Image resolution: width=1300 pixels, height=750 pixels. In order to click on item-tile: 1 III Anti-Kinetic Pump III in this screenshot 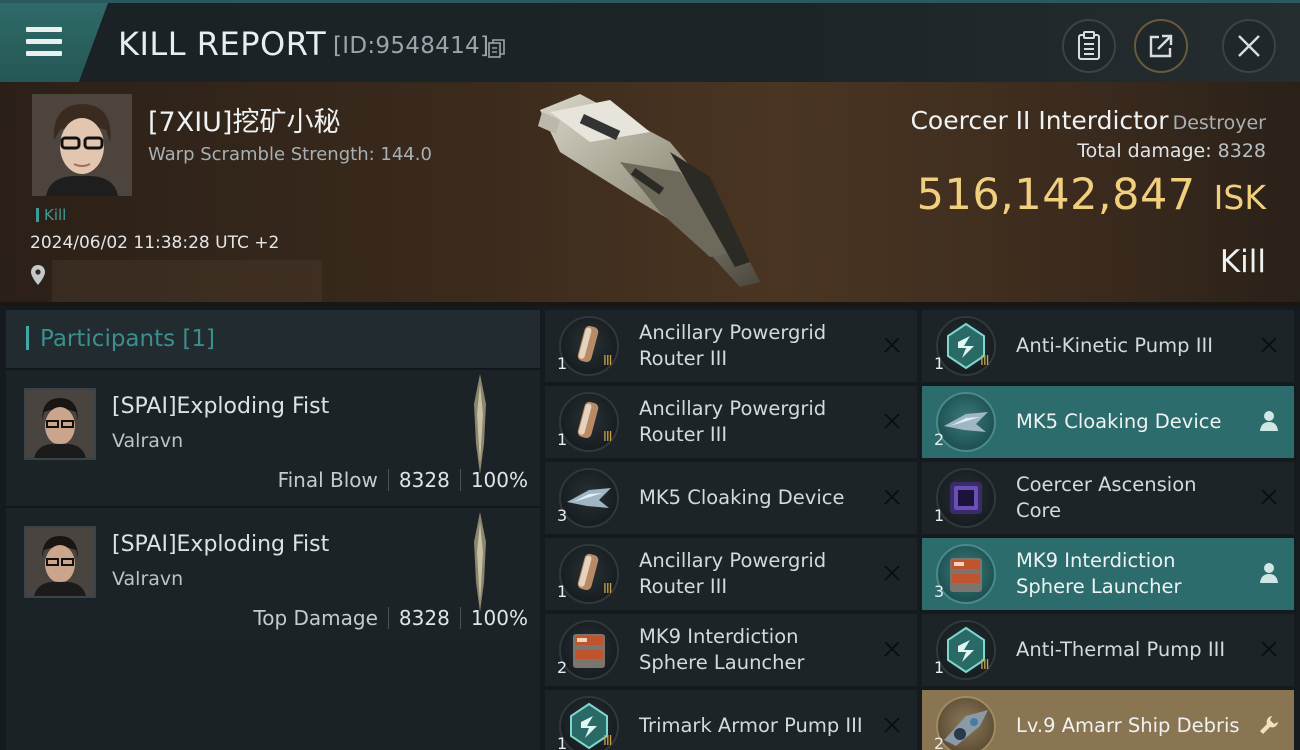, I will do `click(1108, 346)`.